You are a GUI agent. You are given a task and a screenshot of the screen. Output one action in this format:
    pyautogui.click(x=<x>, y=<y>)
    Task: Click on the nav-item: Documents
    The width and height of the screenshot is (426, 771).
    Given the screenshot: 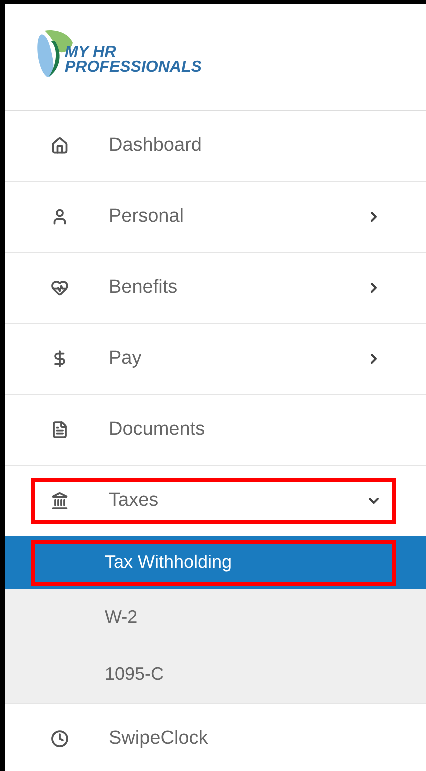 What is the action you would take?
    pyautogui.click(x=213, y=430)
    